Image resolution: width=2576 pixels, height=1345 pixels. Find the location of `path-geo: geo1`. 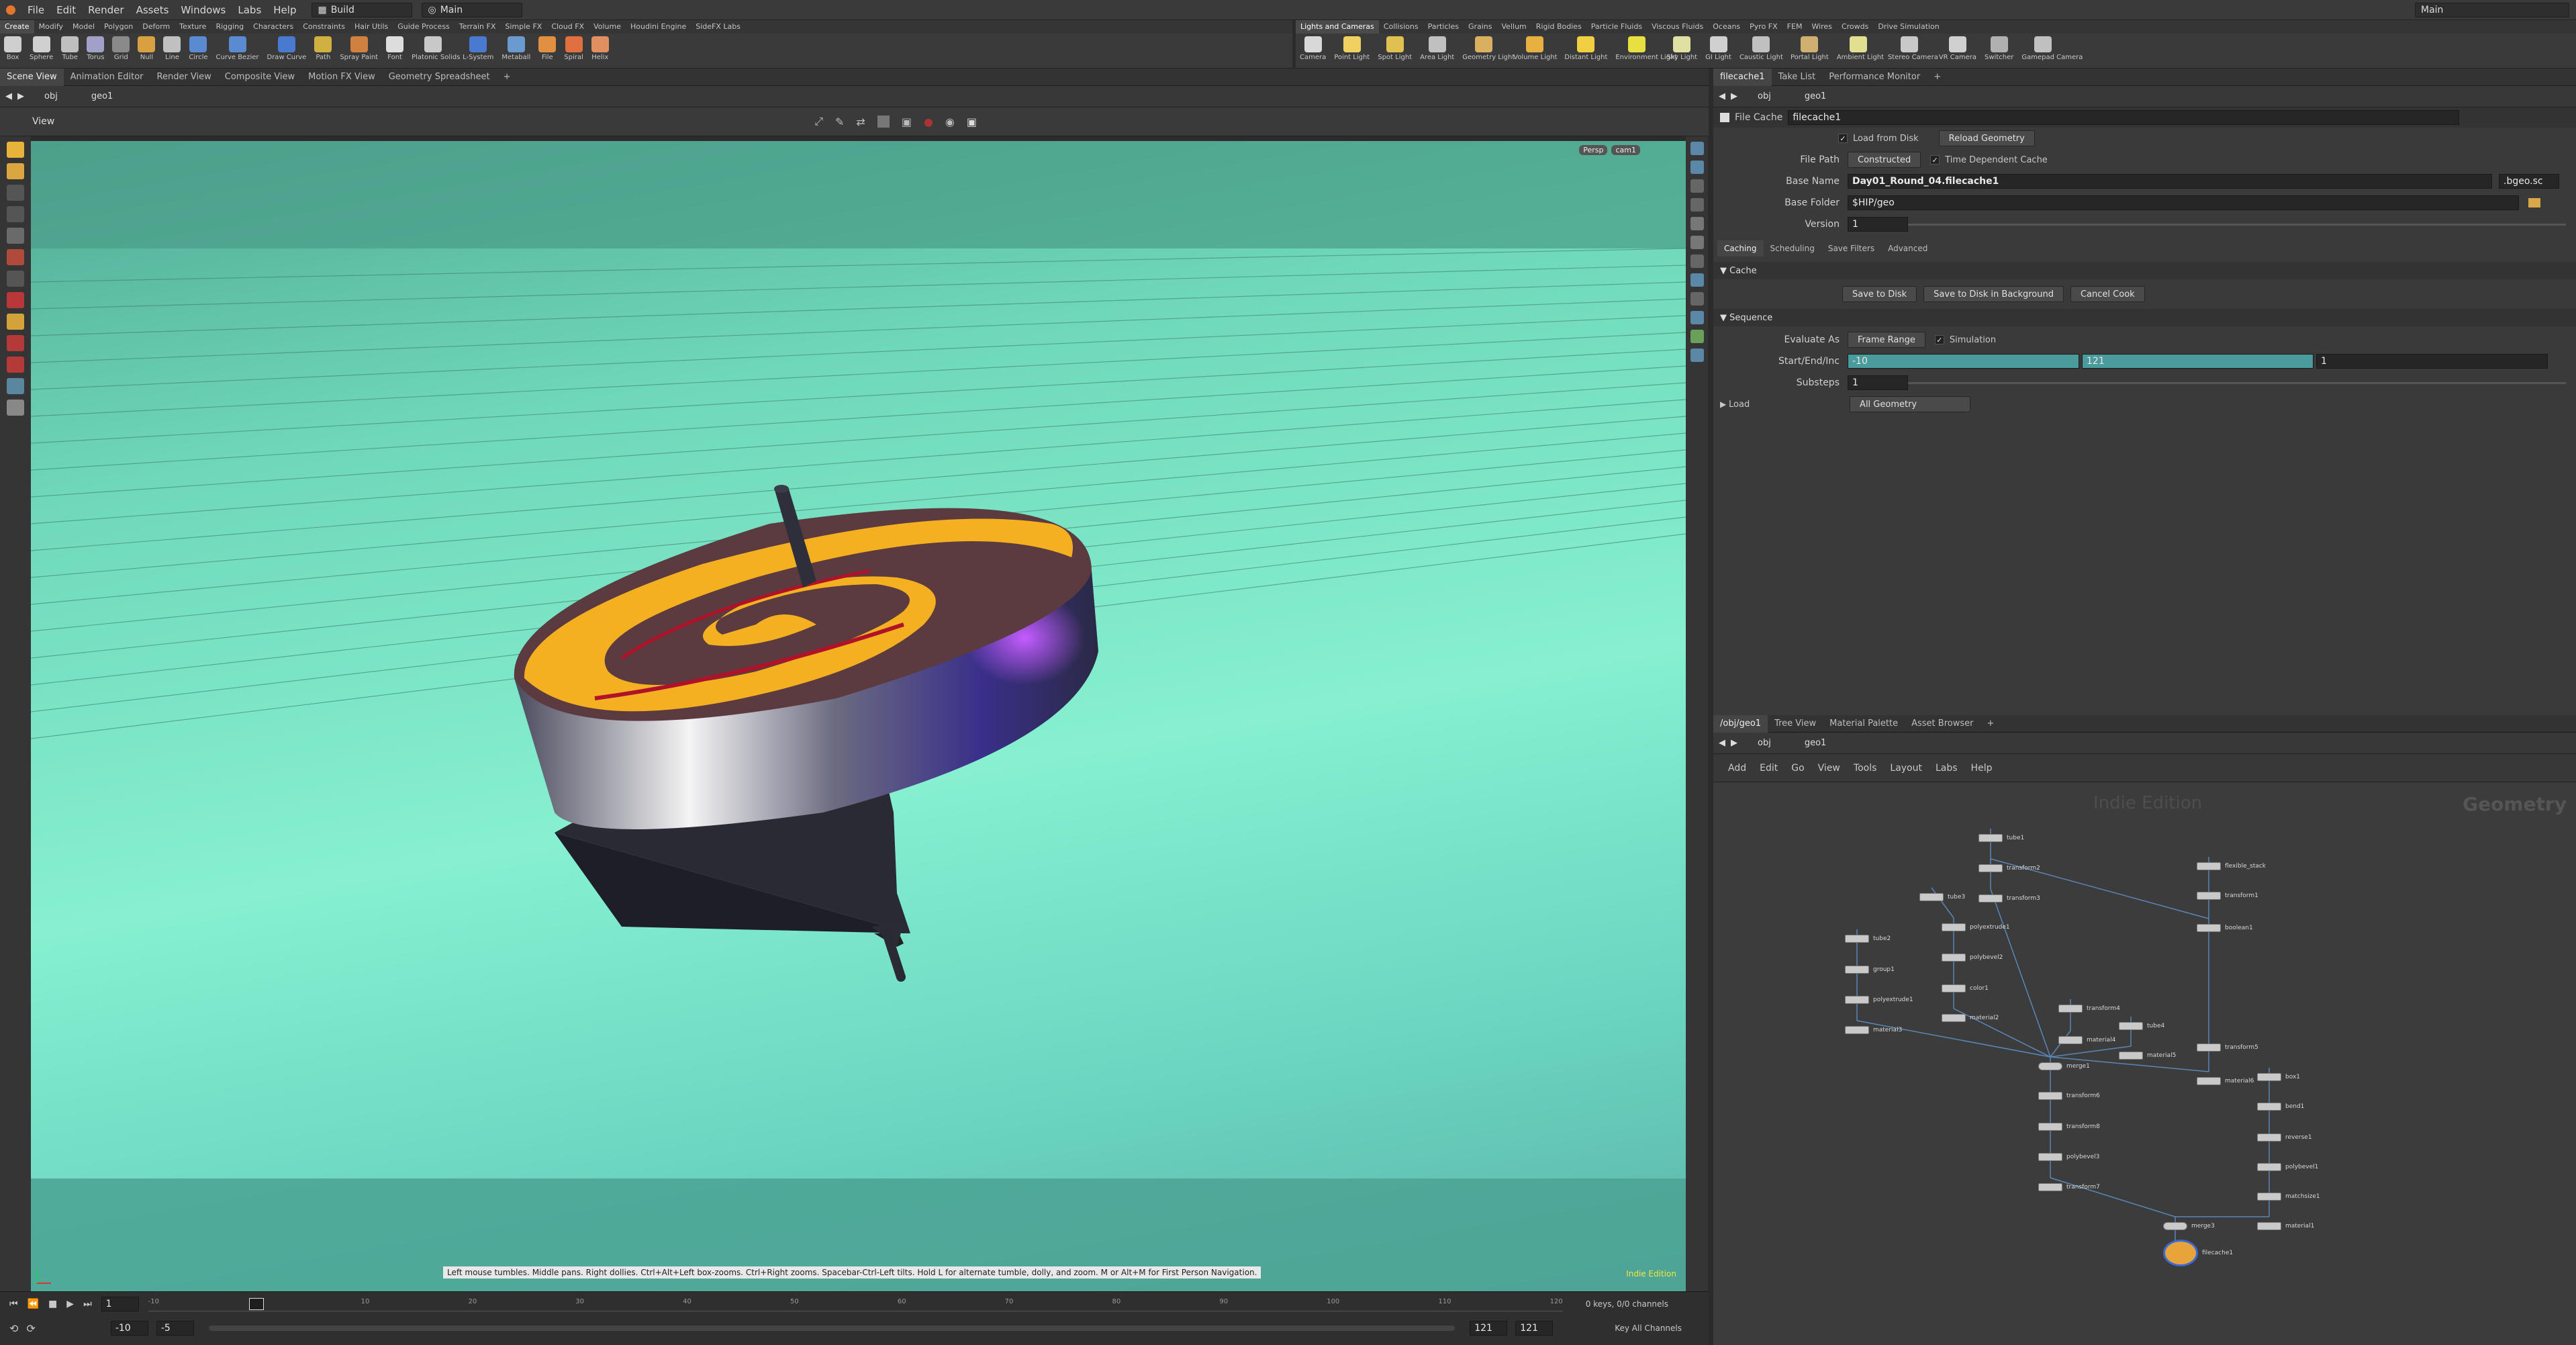

path-geo: geo1 is located at coordinates (1815, 96).